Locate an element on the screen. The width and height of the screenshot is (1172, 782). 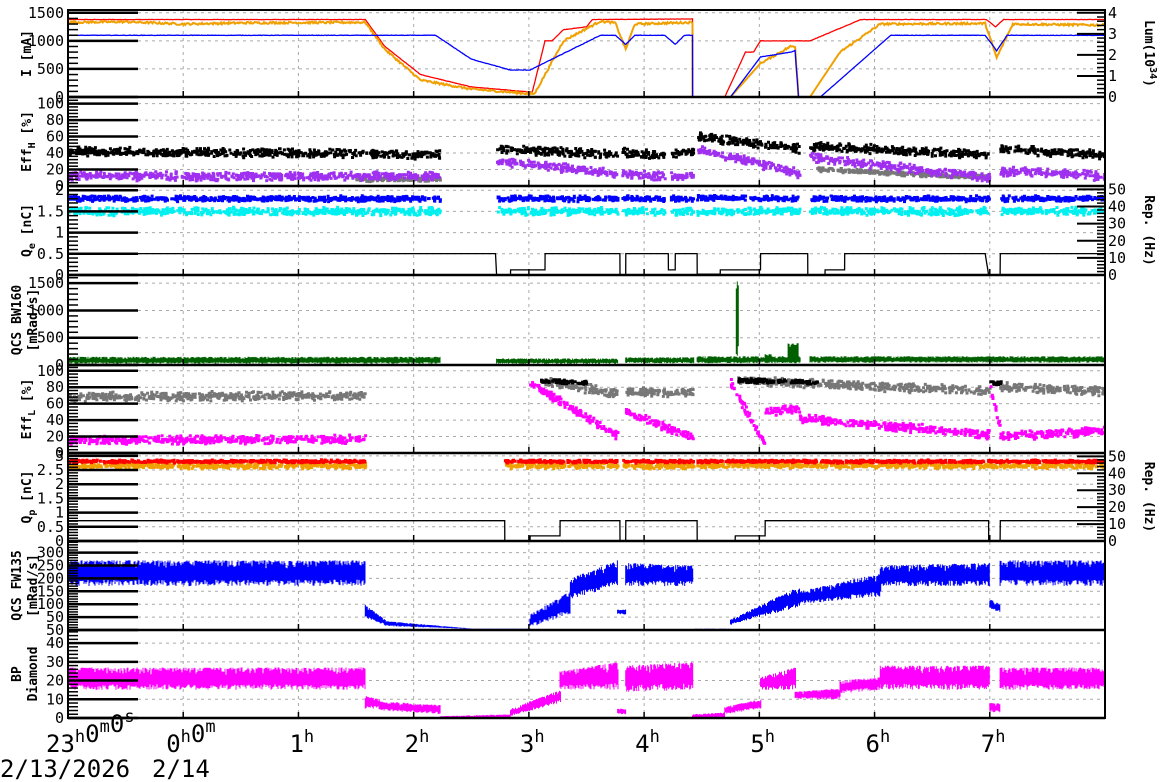
axis-title-text: BP is located at coordinates (17, 674).